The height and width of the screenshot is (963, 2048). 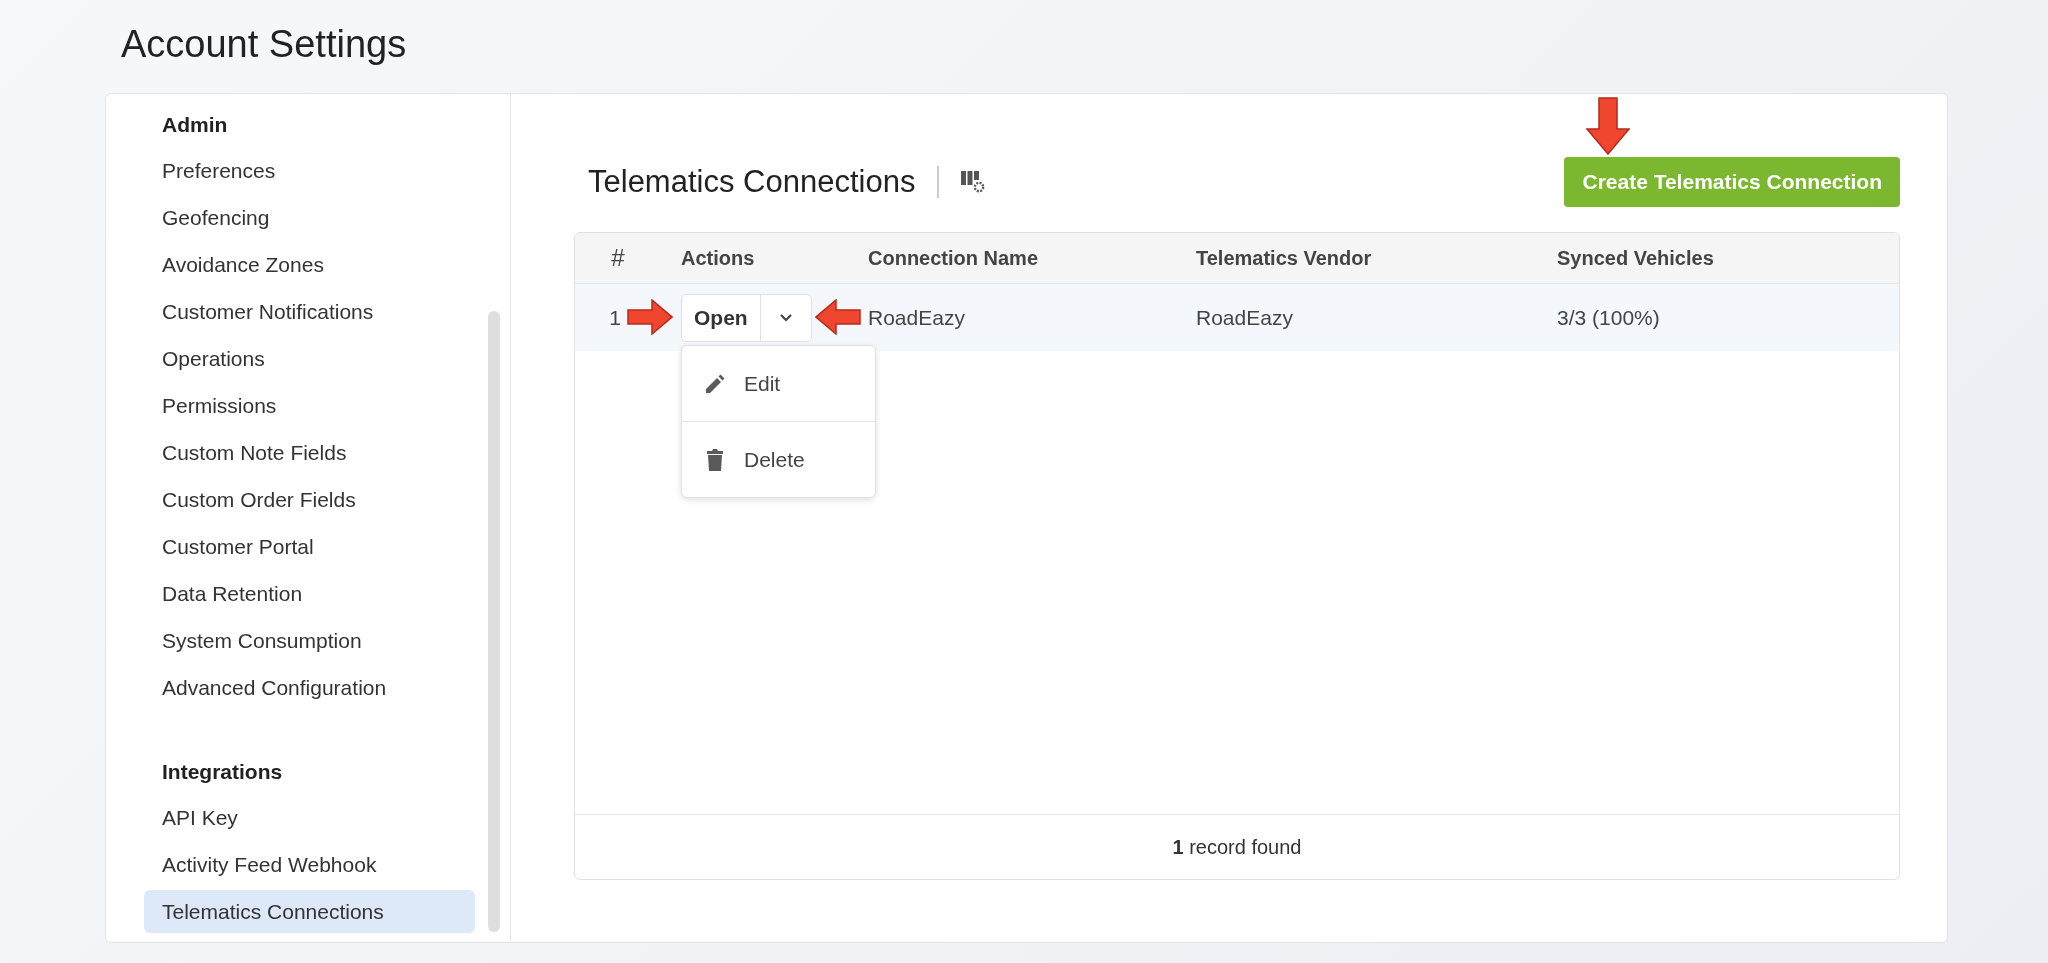 I want to click on sidebar-item: Permissions, so click(x=309, y=405).